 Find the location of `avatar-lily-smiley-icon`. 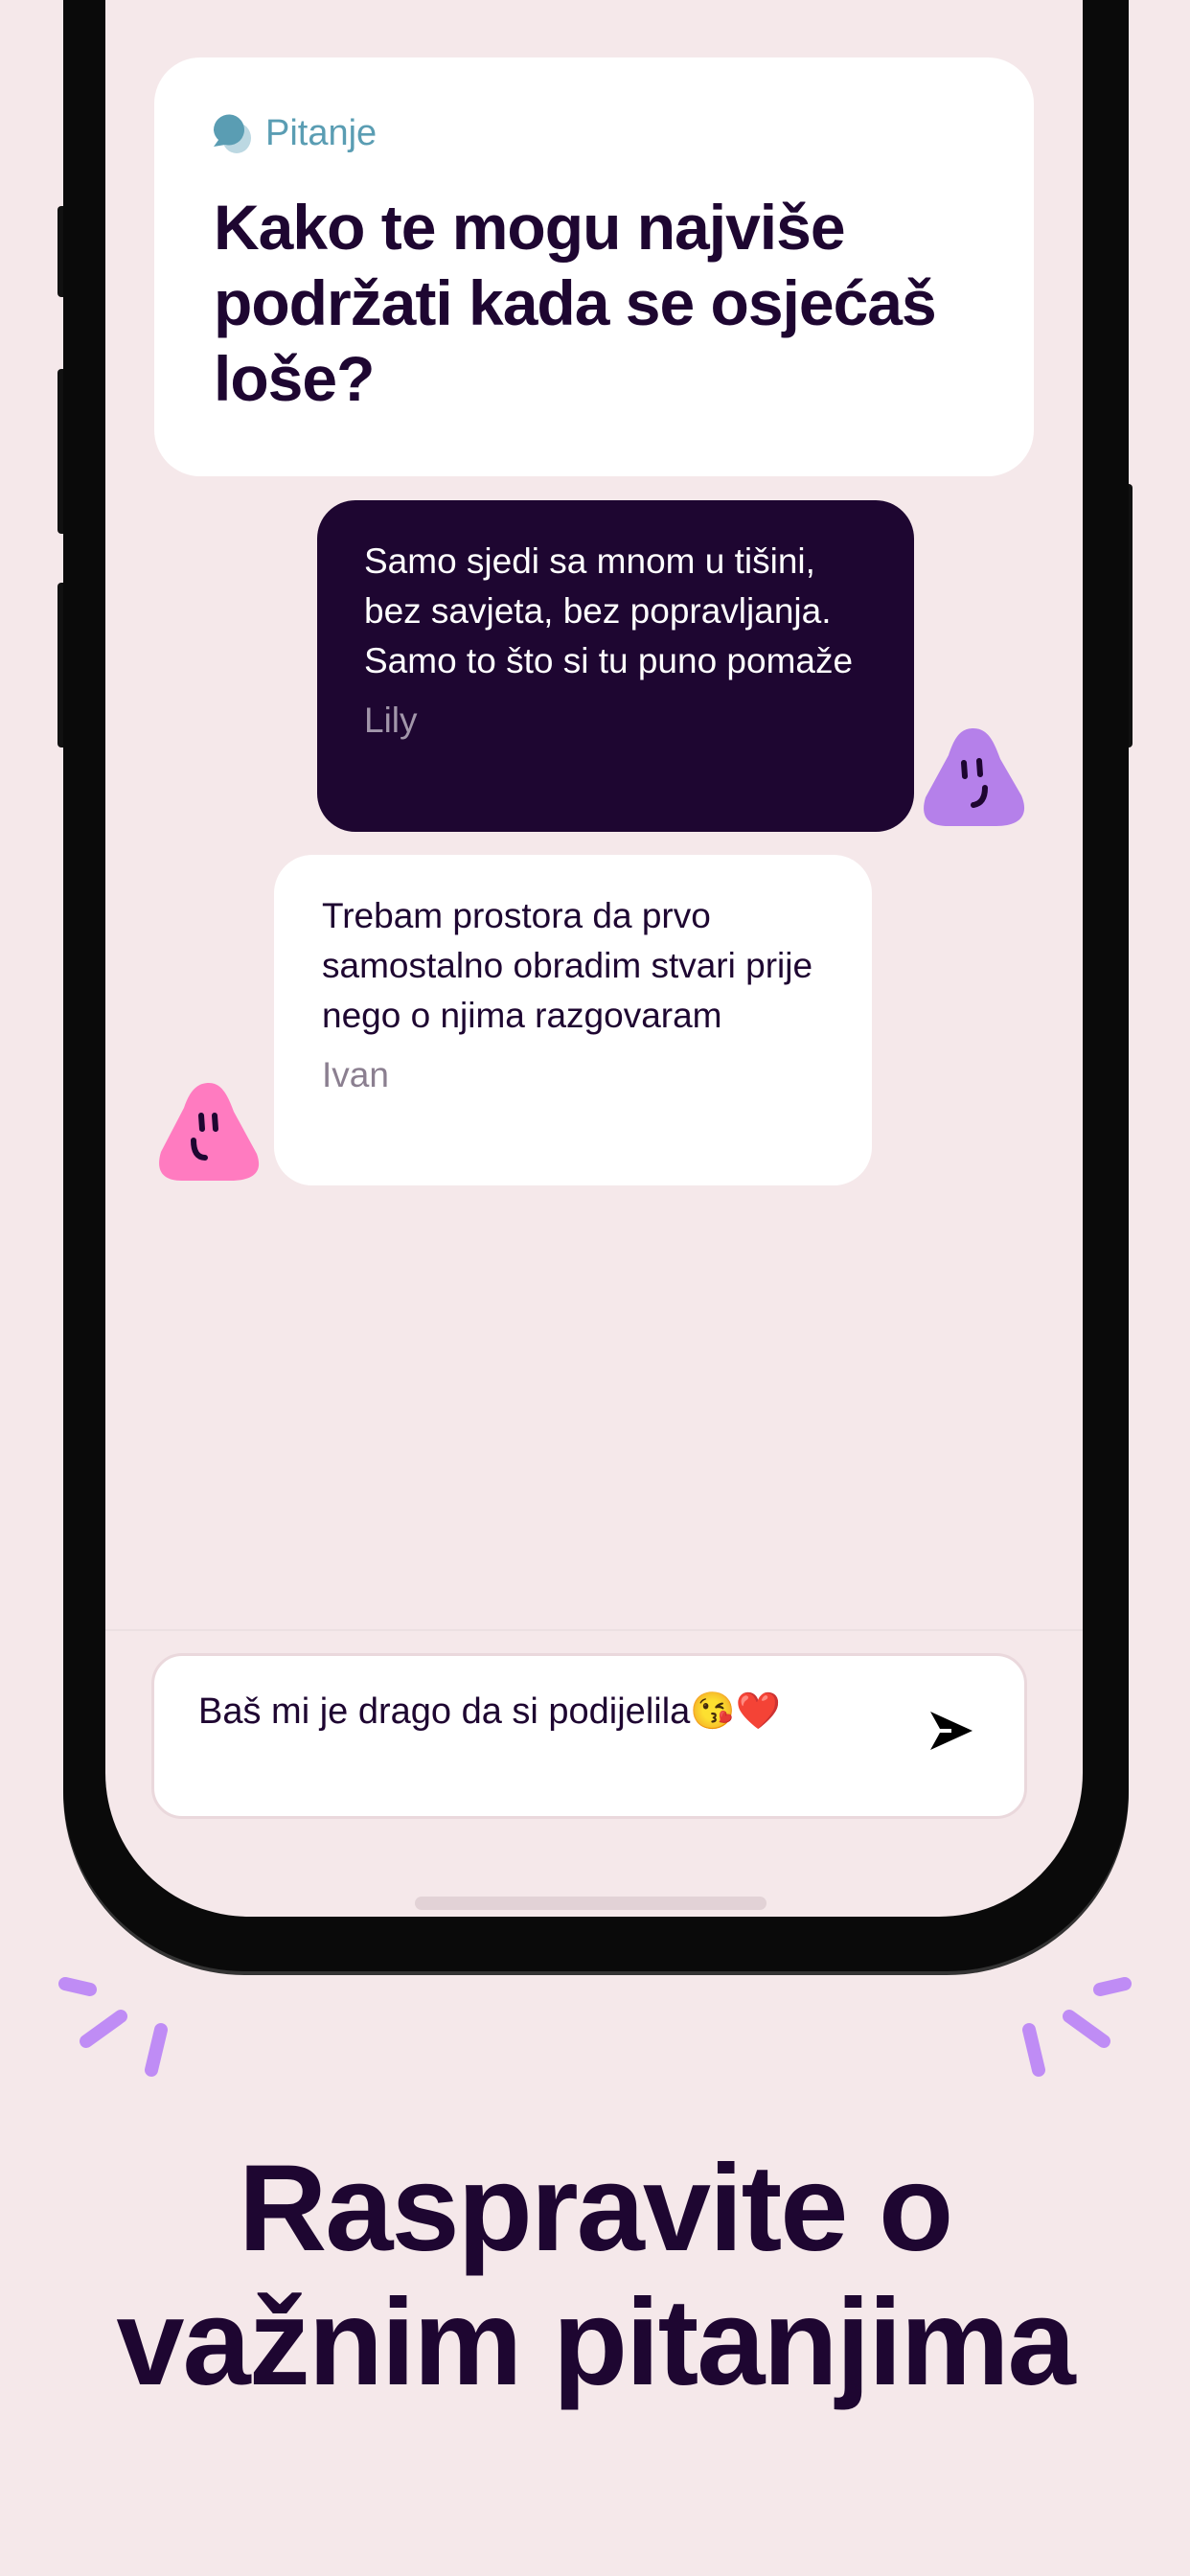

avatar-lily-smiley-icon is located at coordinates (975, 777).